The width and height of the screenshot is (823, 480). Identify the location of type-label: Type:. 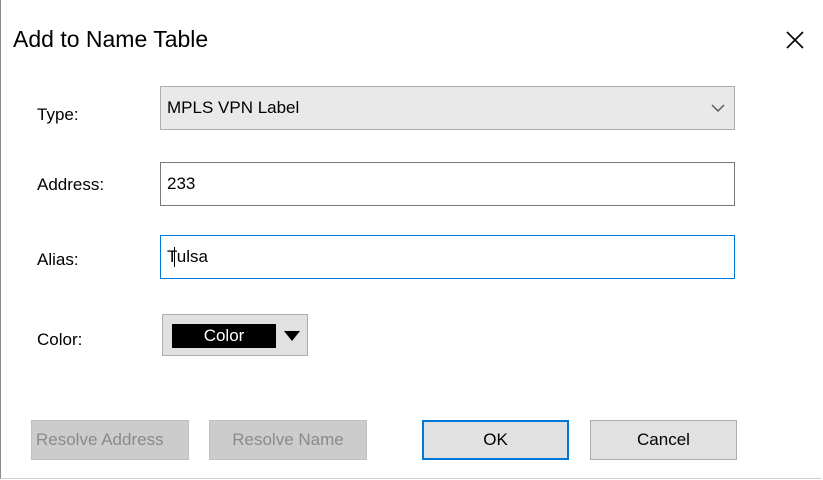
(58, 114).